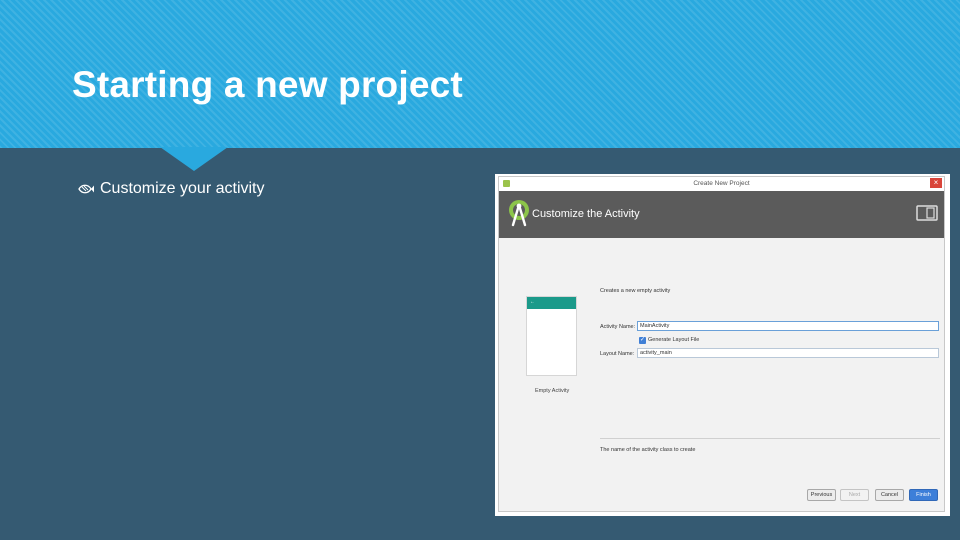  What do you see at coordinates (648, 450) in the screenshot?
I see `field-hint: The name of the activity class to create` at bounding box center [648, 450].